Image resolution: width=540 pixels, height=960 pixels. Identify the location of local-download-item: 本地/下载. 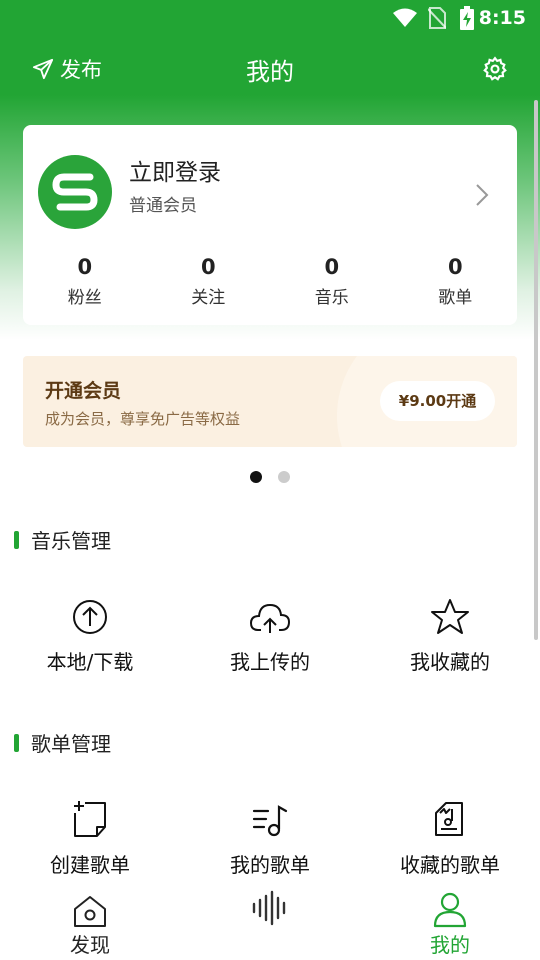
(90, 633).